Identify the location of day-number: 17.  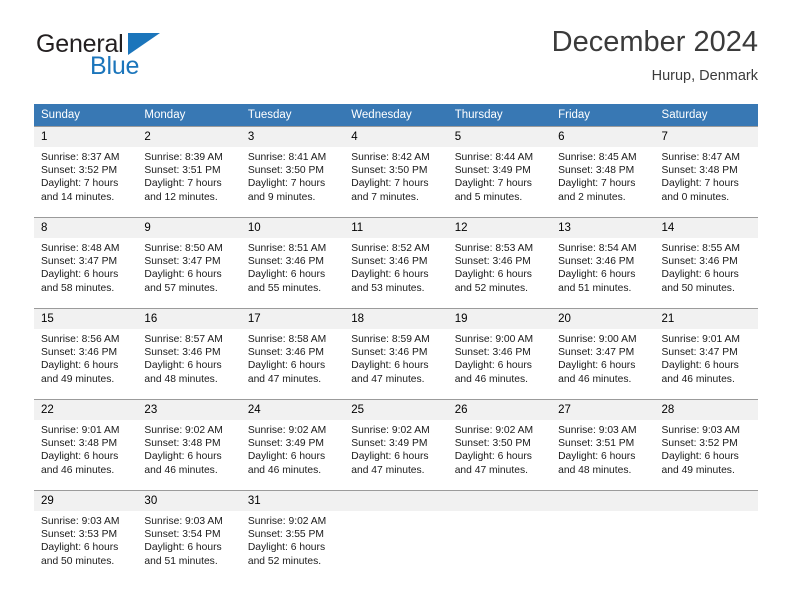
(292, 319).